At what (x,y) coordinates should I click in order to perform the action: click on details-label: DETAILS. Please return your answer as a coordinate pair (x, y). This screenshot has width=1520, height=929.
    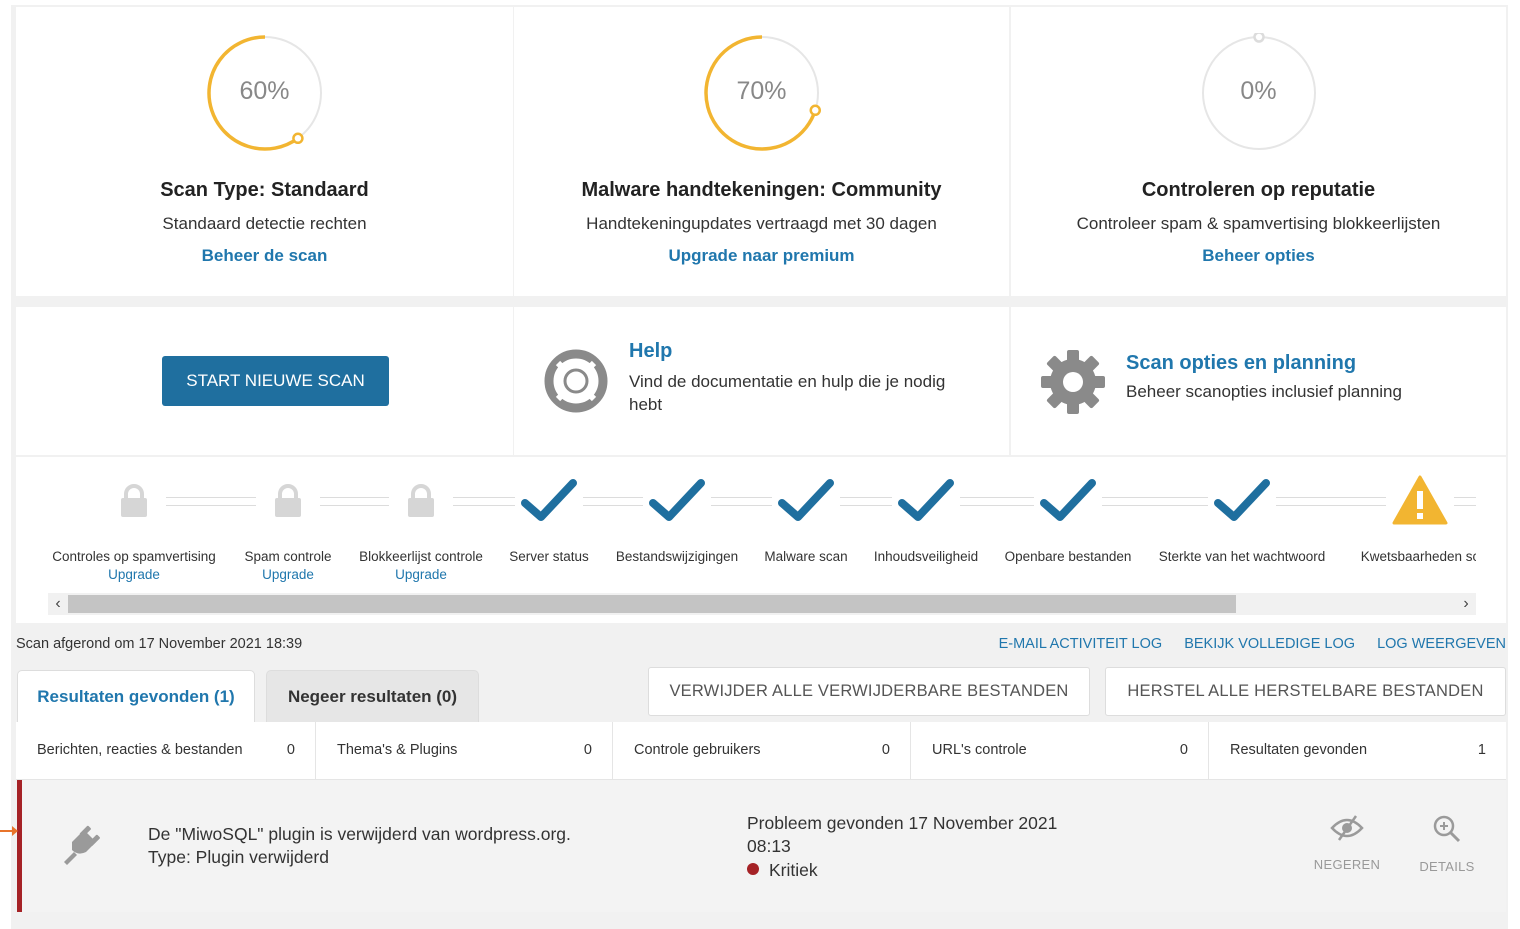
    Looking at the image, I should click on (1447, 866).